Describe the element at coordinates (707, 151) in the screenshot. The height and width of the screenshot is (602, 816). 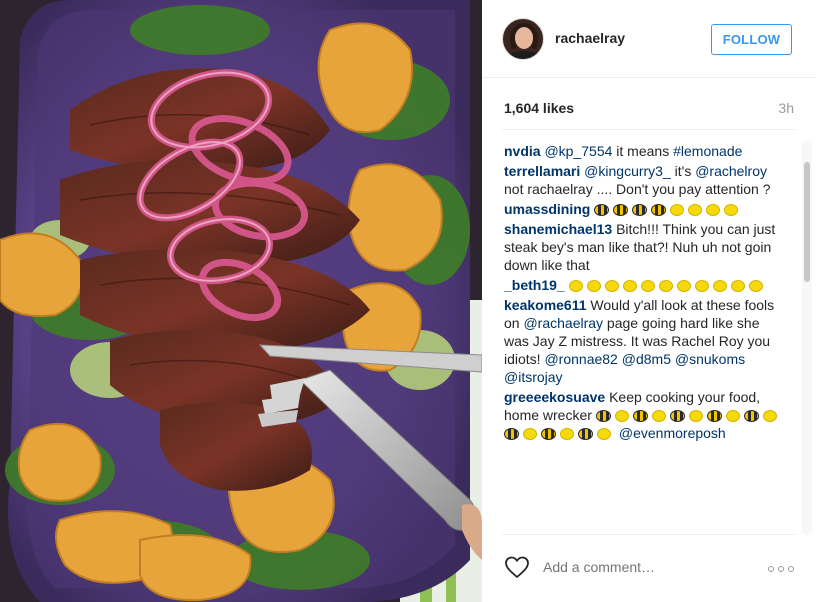
I see `hashtag-link: #lemonade` at that location.